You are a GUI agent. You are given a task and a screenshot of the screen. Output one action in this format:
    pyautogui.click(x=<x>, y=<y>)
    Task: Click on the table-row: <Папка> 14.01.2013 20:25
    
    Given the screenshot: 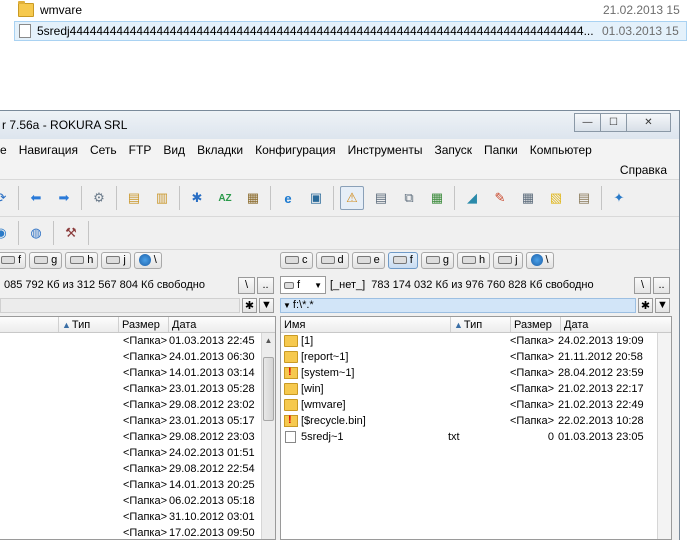 What is the action you would take?
    pyautogui.click(x=137, y=485)
    